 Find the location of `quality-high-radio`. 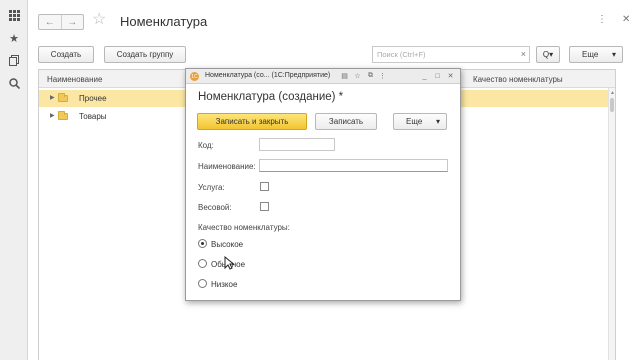

quality-high-radio is located at coordinates (202, 243).